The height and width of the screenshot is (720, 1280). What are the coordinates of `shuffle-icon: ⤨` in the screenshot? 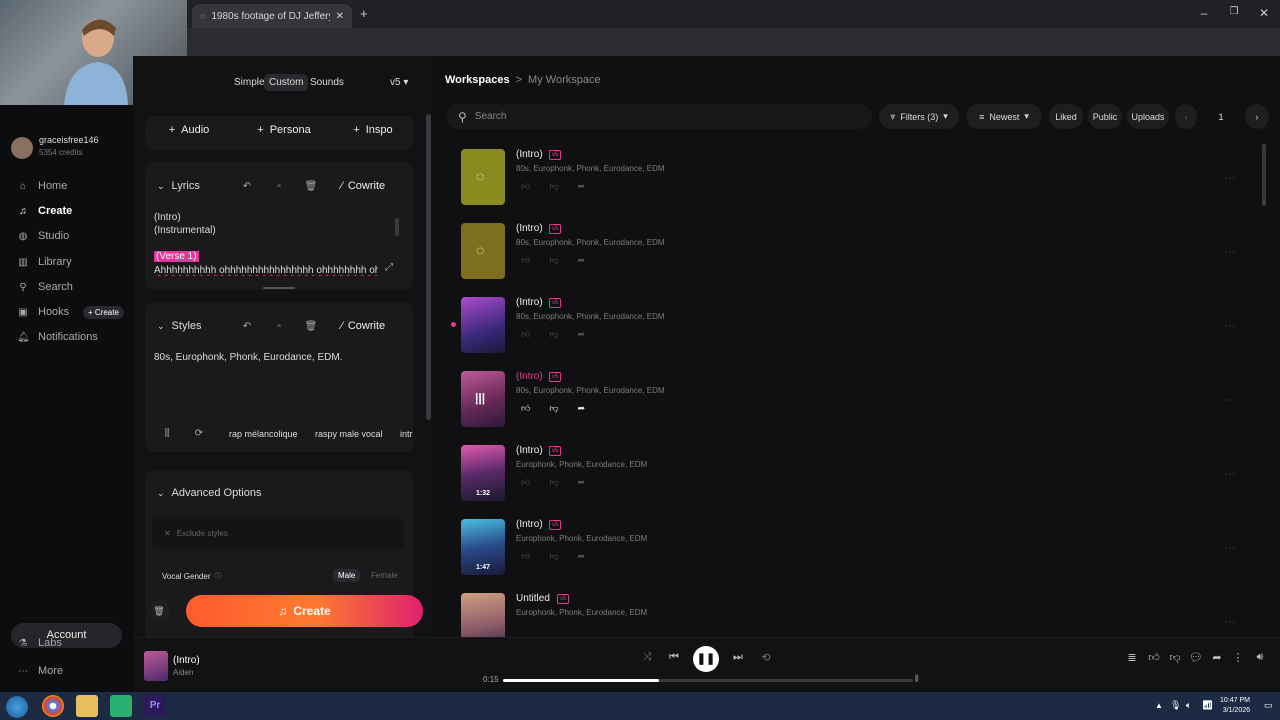 It's located at (647, 657).